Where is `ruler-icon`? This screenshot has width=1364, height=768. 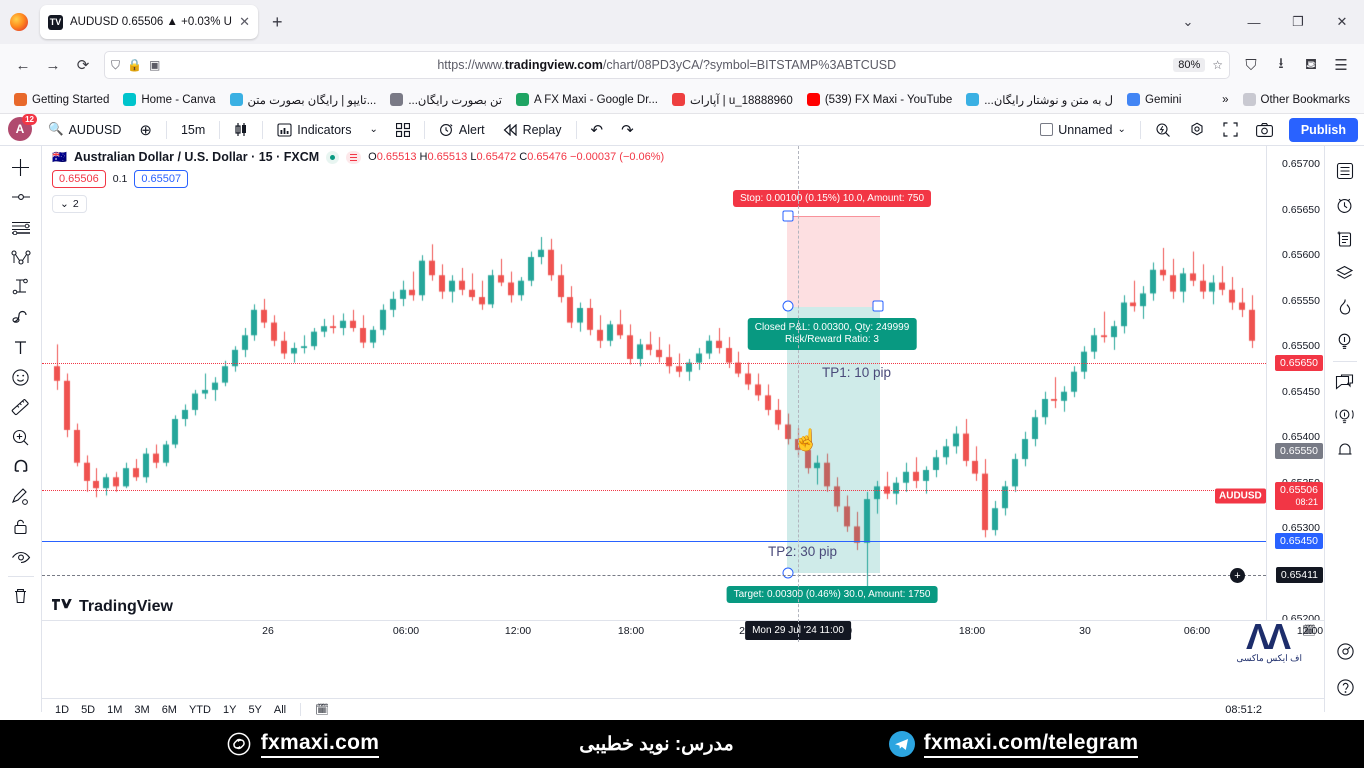
ruler-icon is located at coordinates (21, 407).